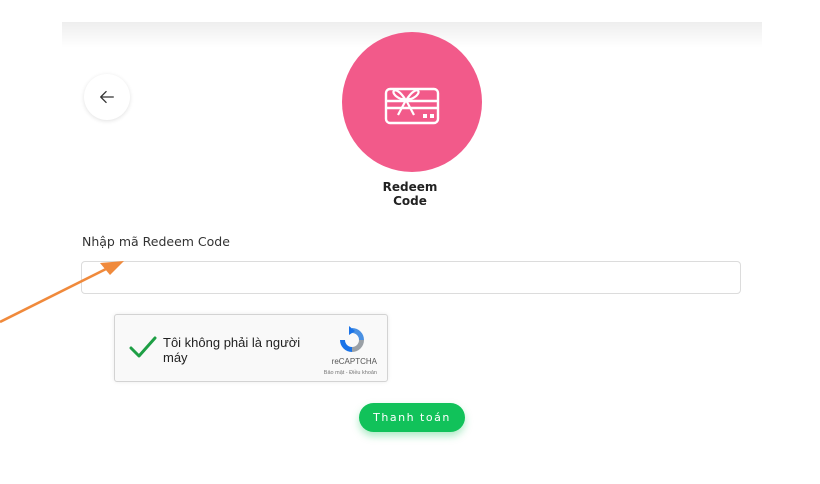 The width and height of the screenshot is (820, 484). I want to click on redeem-code-input, so click(411, 277).